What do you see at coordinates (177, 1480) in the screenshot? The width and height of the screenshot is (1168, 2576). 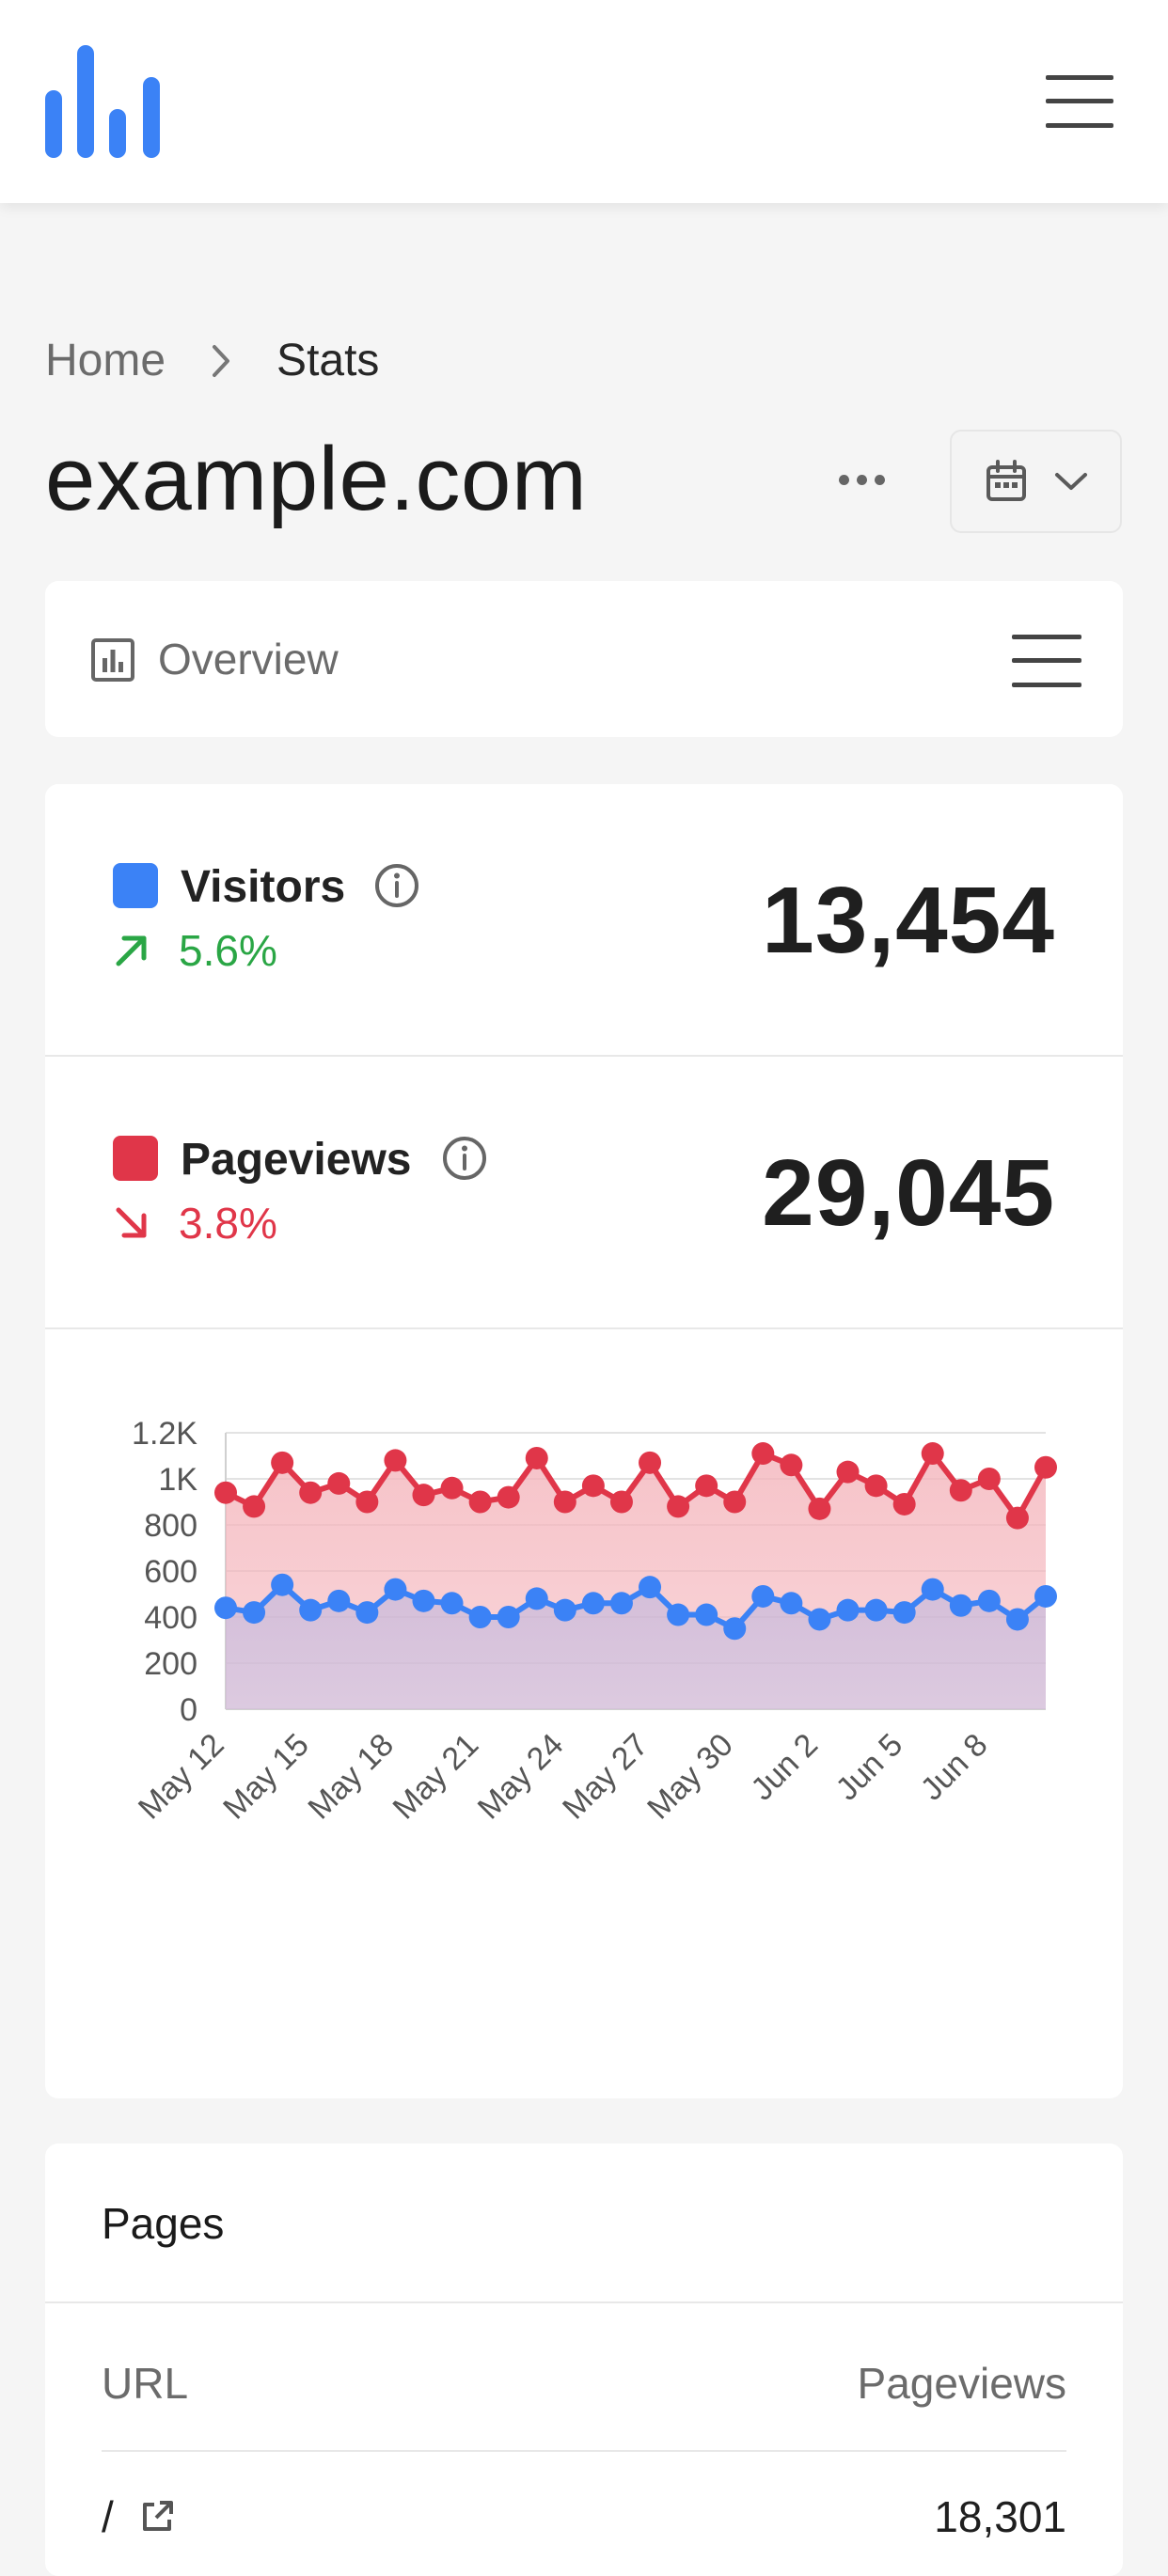 I see `y-tick-label: 1K` at bounding box center [177, 1480].